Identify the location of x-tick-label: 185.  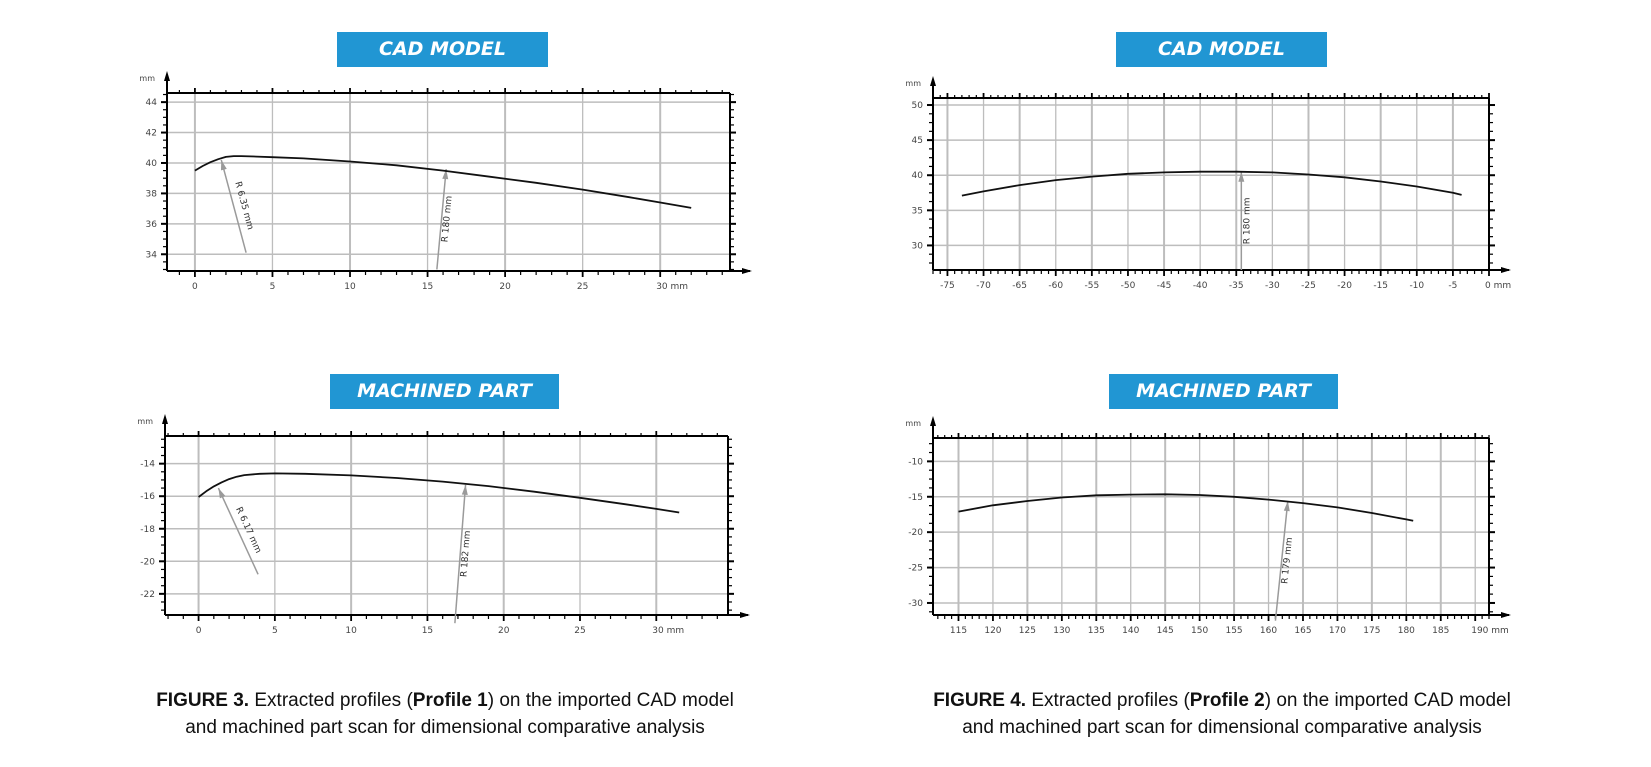
(1440, 631).